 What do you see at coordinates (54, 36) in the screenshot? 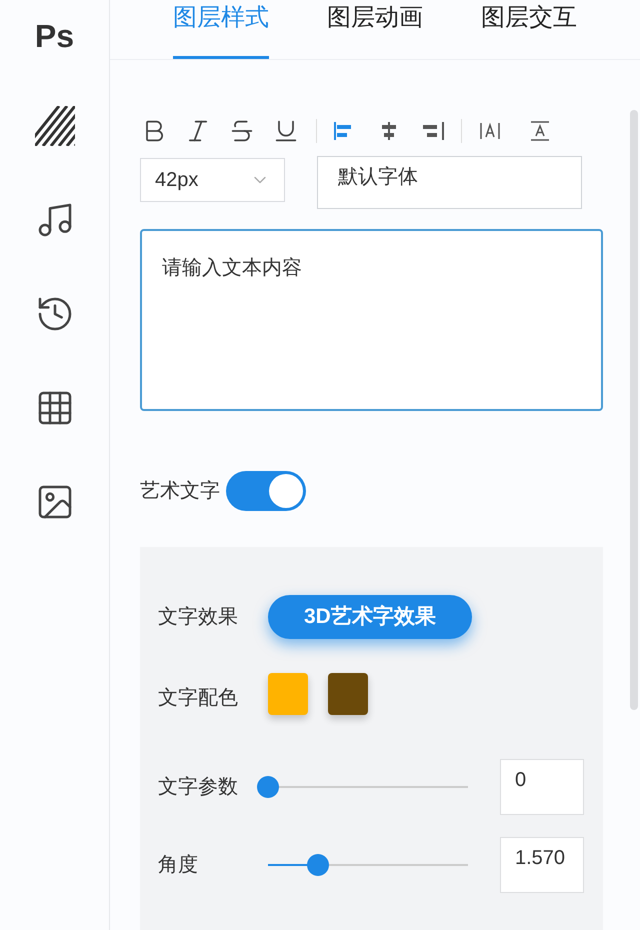
I see `app-logo: Ps` at bounding box center [54, 36].